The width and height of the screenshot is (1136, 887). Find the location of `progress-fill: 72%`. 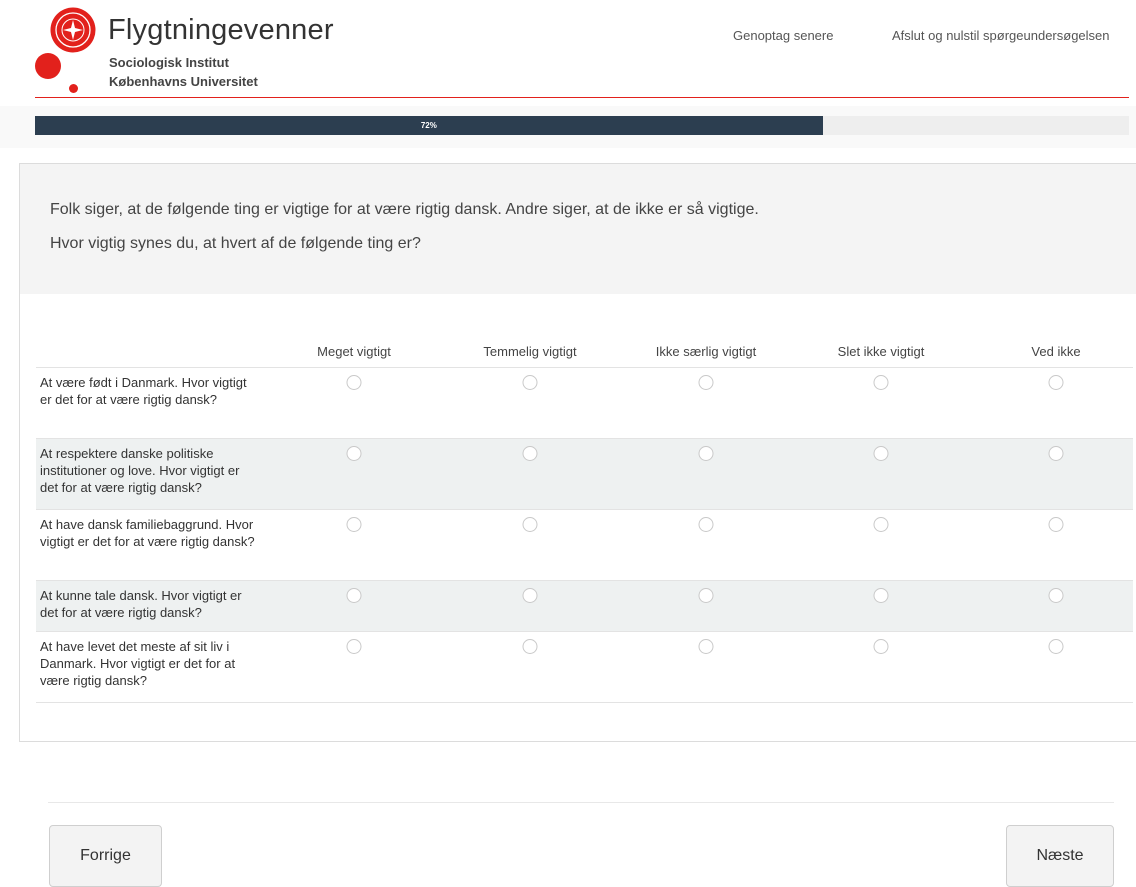

progress-fill: 72% is located at coordinates (429, 125).